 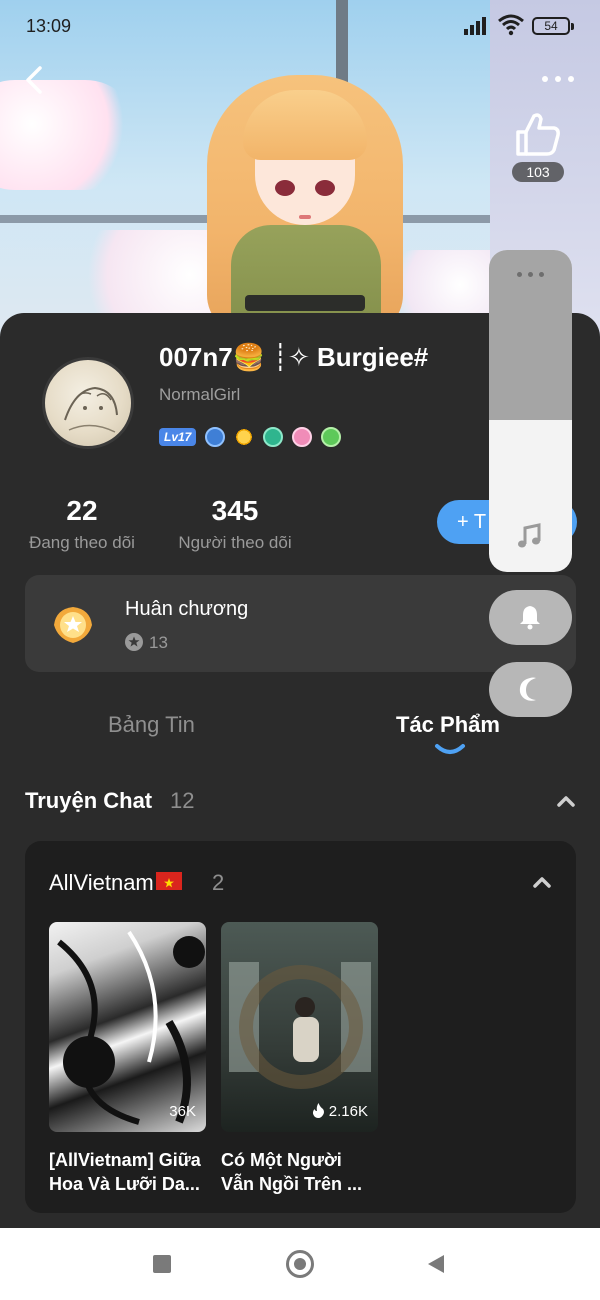 I want to click on group-name: AllVietnam, so click(x=101, y=882).